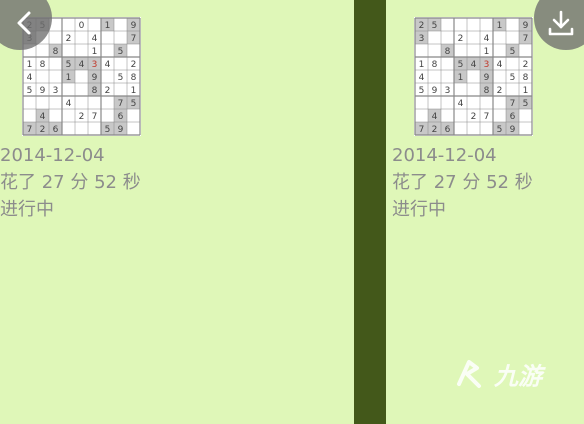  I want to click on jiuyou-logo-icon, so click(468, 374).